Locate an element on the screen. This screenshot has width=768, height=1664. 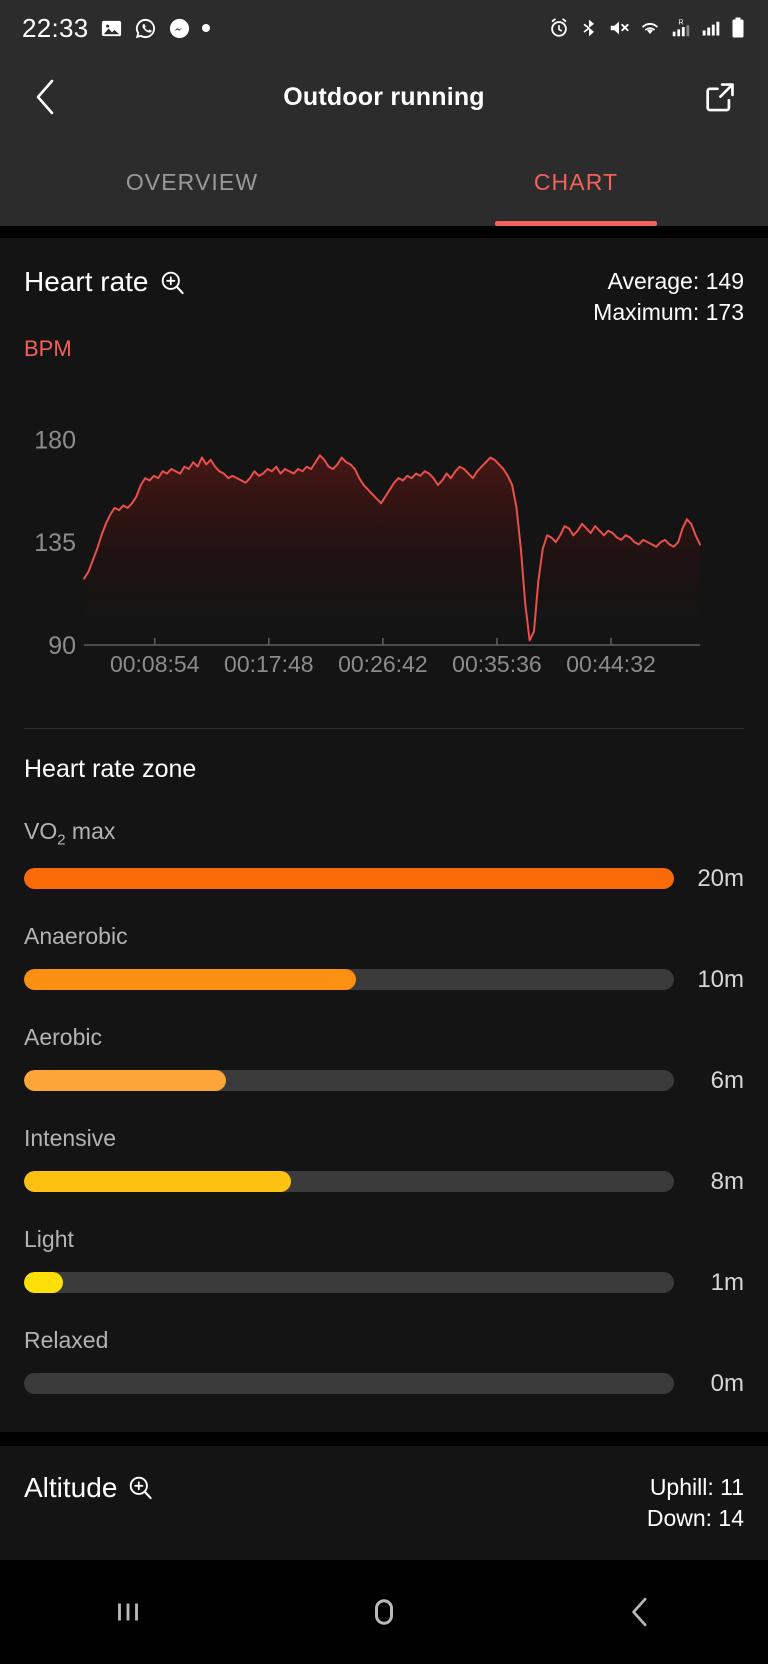
zone-fill-light is located at coordinates (43, 1283).